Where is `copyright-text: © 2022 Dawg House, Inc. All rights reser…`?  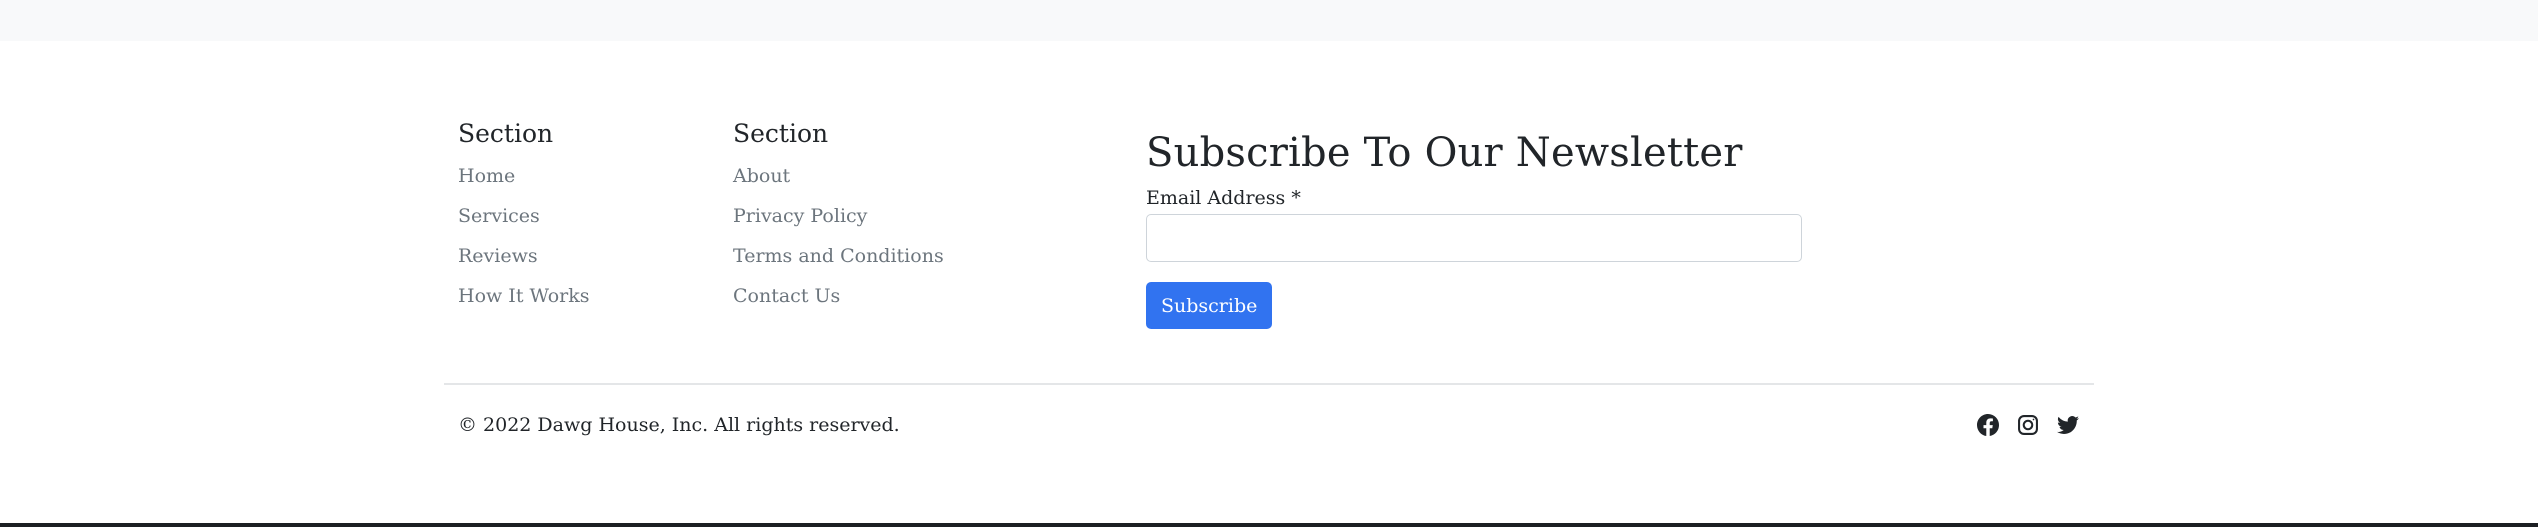 copyright-text: © 2022 Dawg House, Inc. All rights reser… is located at coordinates (679, 425).